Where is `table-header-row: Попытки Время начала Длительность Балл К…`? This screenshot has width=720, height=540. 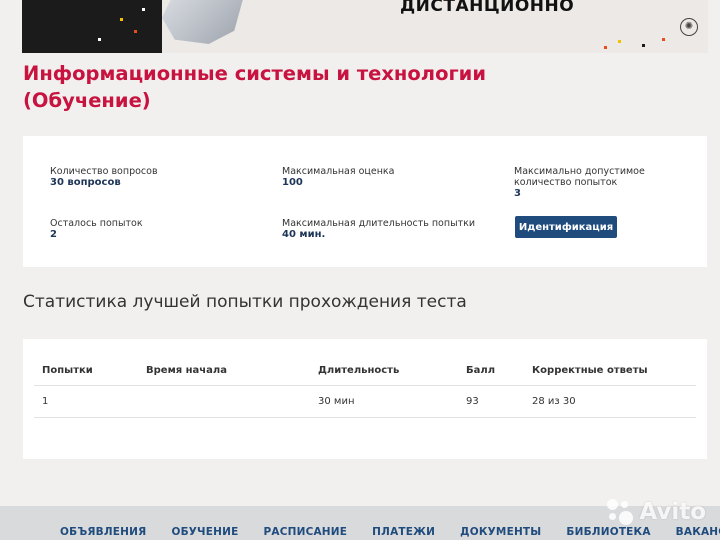 table-header-row: Попытки Время начала Длительность Балл К… is located at coordinates (365, 371).